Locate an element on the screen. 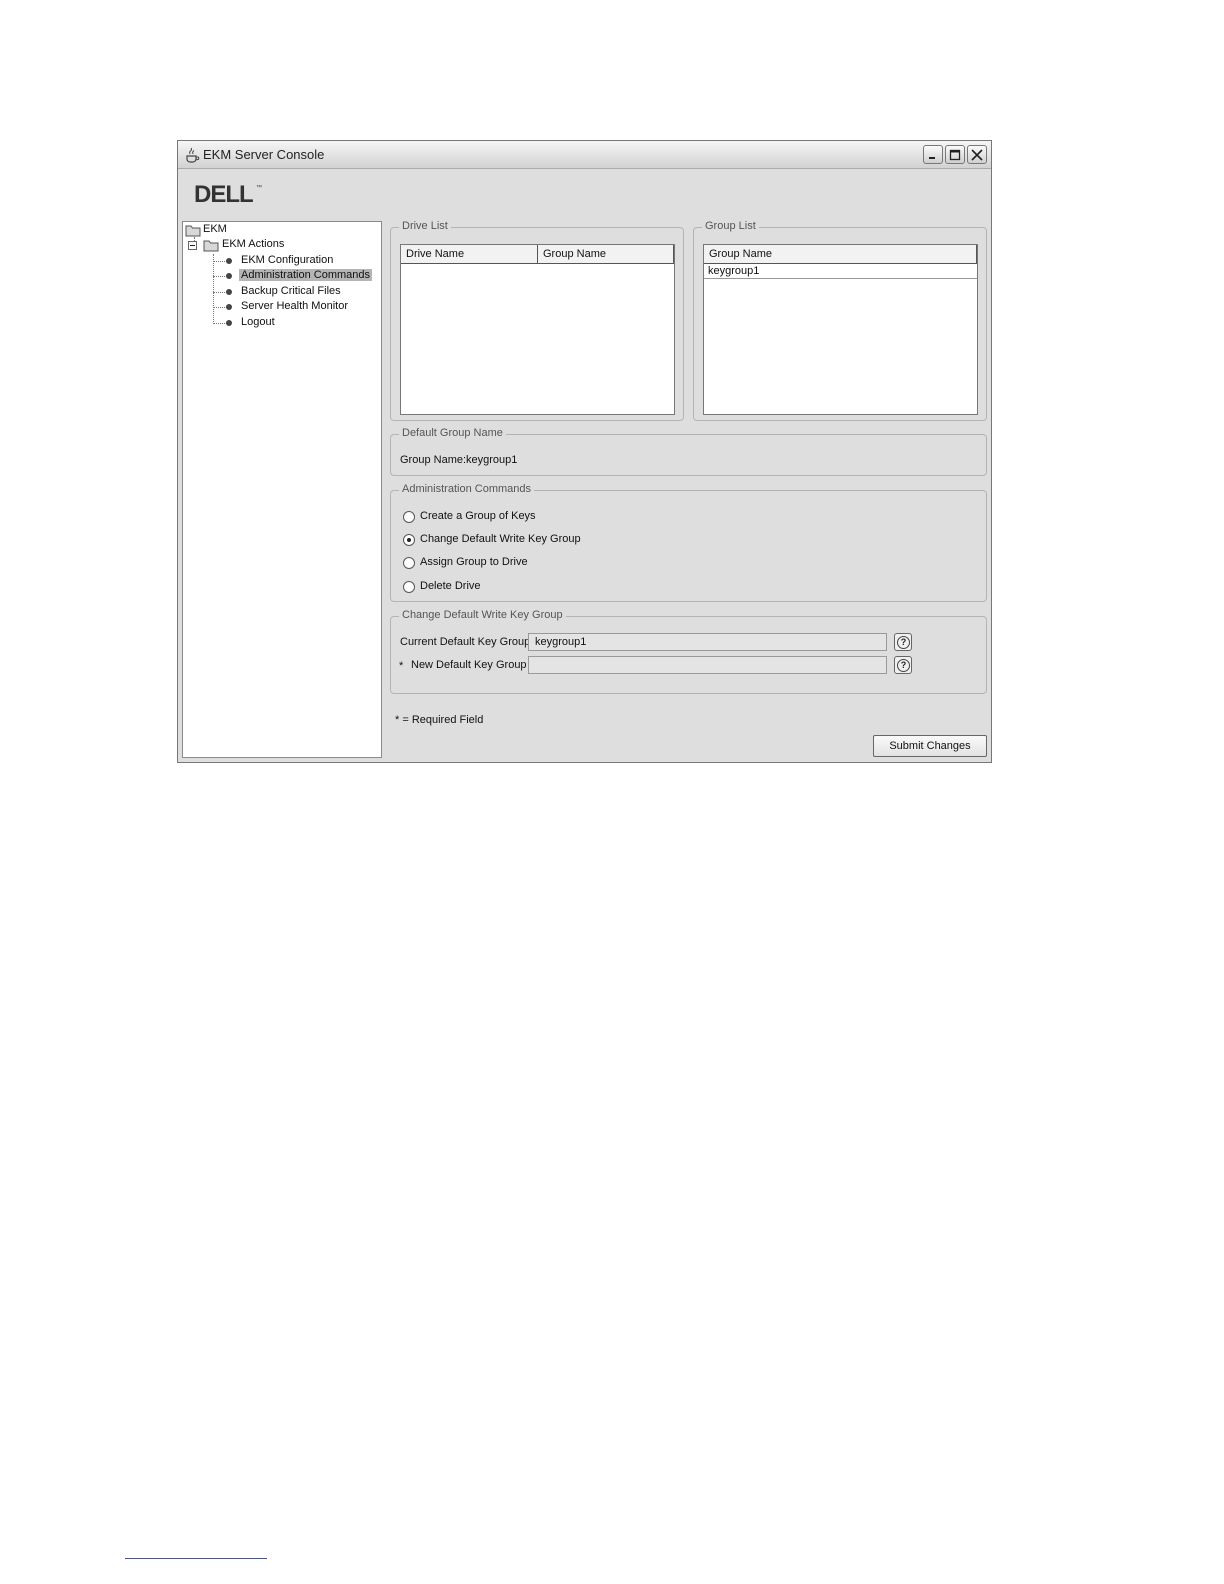 This screenshot has width=1224, height=1584. group-list-table: Group Name keygroup1 is located at coordinates (840, 329).